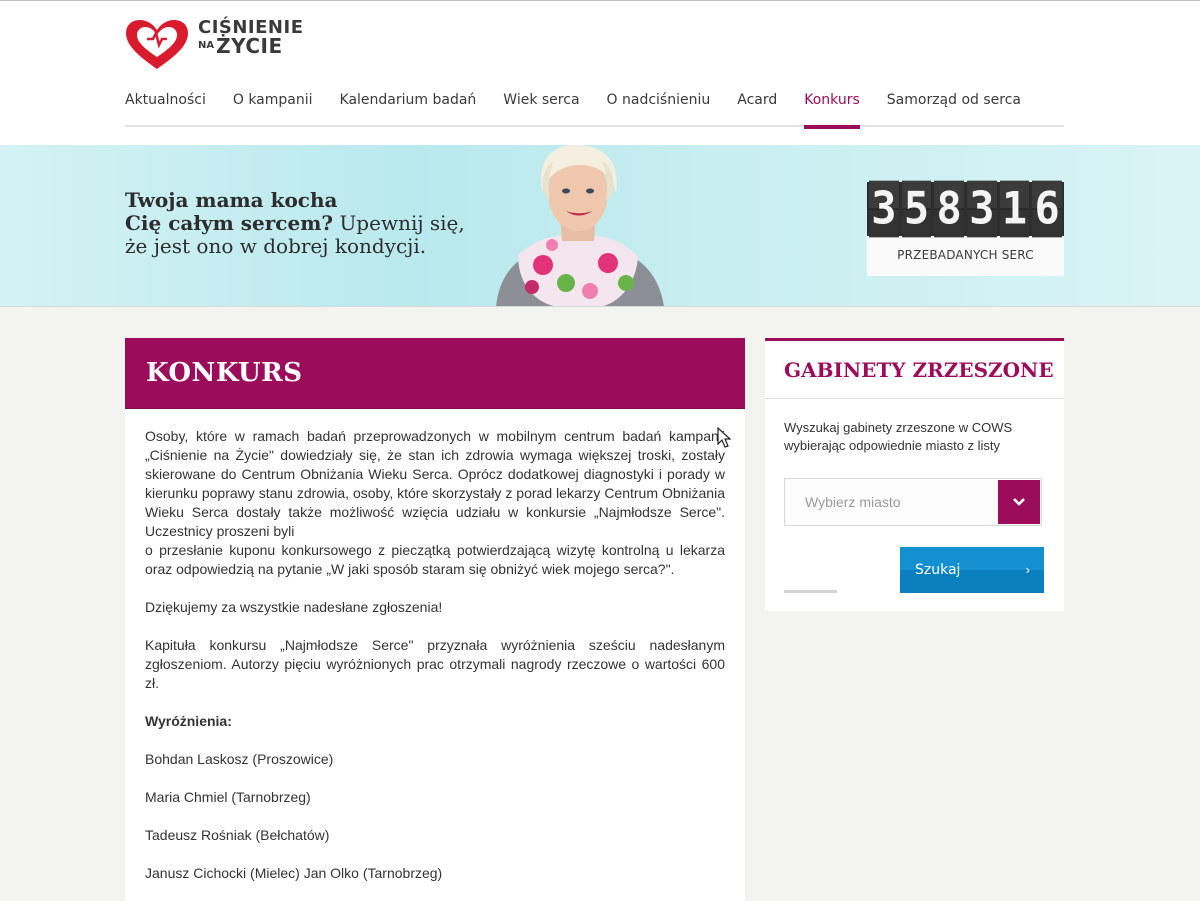 The width and height of the screenshot is (1200, 901). What do you see at coordinates (757, 106) in the screenshot?
I see `nav-item-acard: Acard` at bounding box center [757, 106].